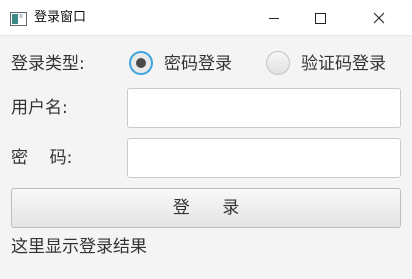 The width and height of the screenshot is (412, 279). I want to click on minimize-button, so click(274, 18).